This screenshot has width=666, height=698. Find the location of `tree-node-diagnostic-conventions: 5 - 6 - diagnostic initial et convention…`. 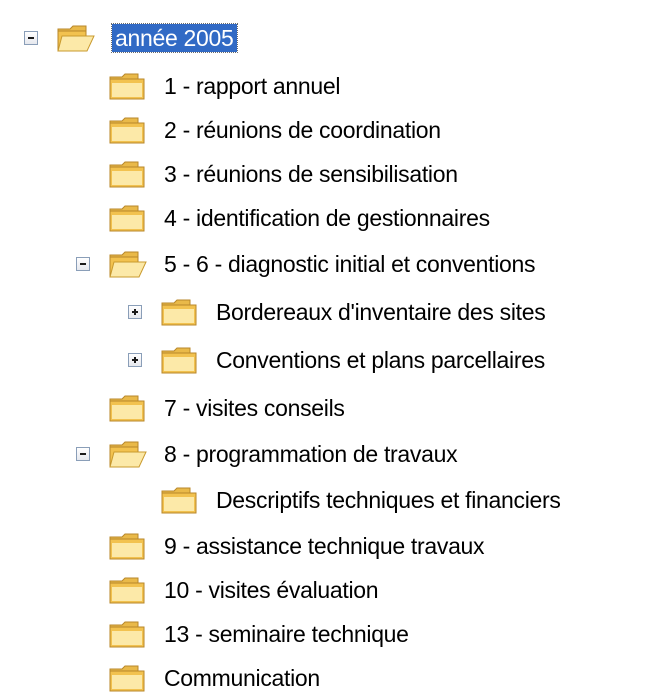

tree-node-diagnostic-conventions: 5 - 6 - diagnostic initial et convention… is located at coordinates (333, 264).